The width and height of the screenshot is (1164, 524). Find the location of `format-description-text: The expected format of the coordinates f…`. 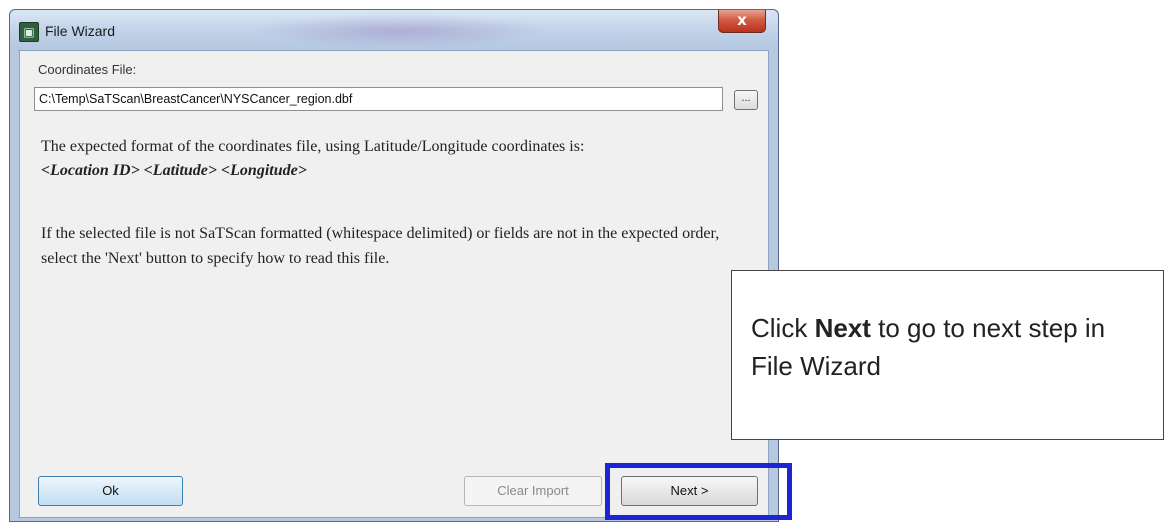

format-description-text: The expected format of the coordinates f… is located at coordinates (313, 146).